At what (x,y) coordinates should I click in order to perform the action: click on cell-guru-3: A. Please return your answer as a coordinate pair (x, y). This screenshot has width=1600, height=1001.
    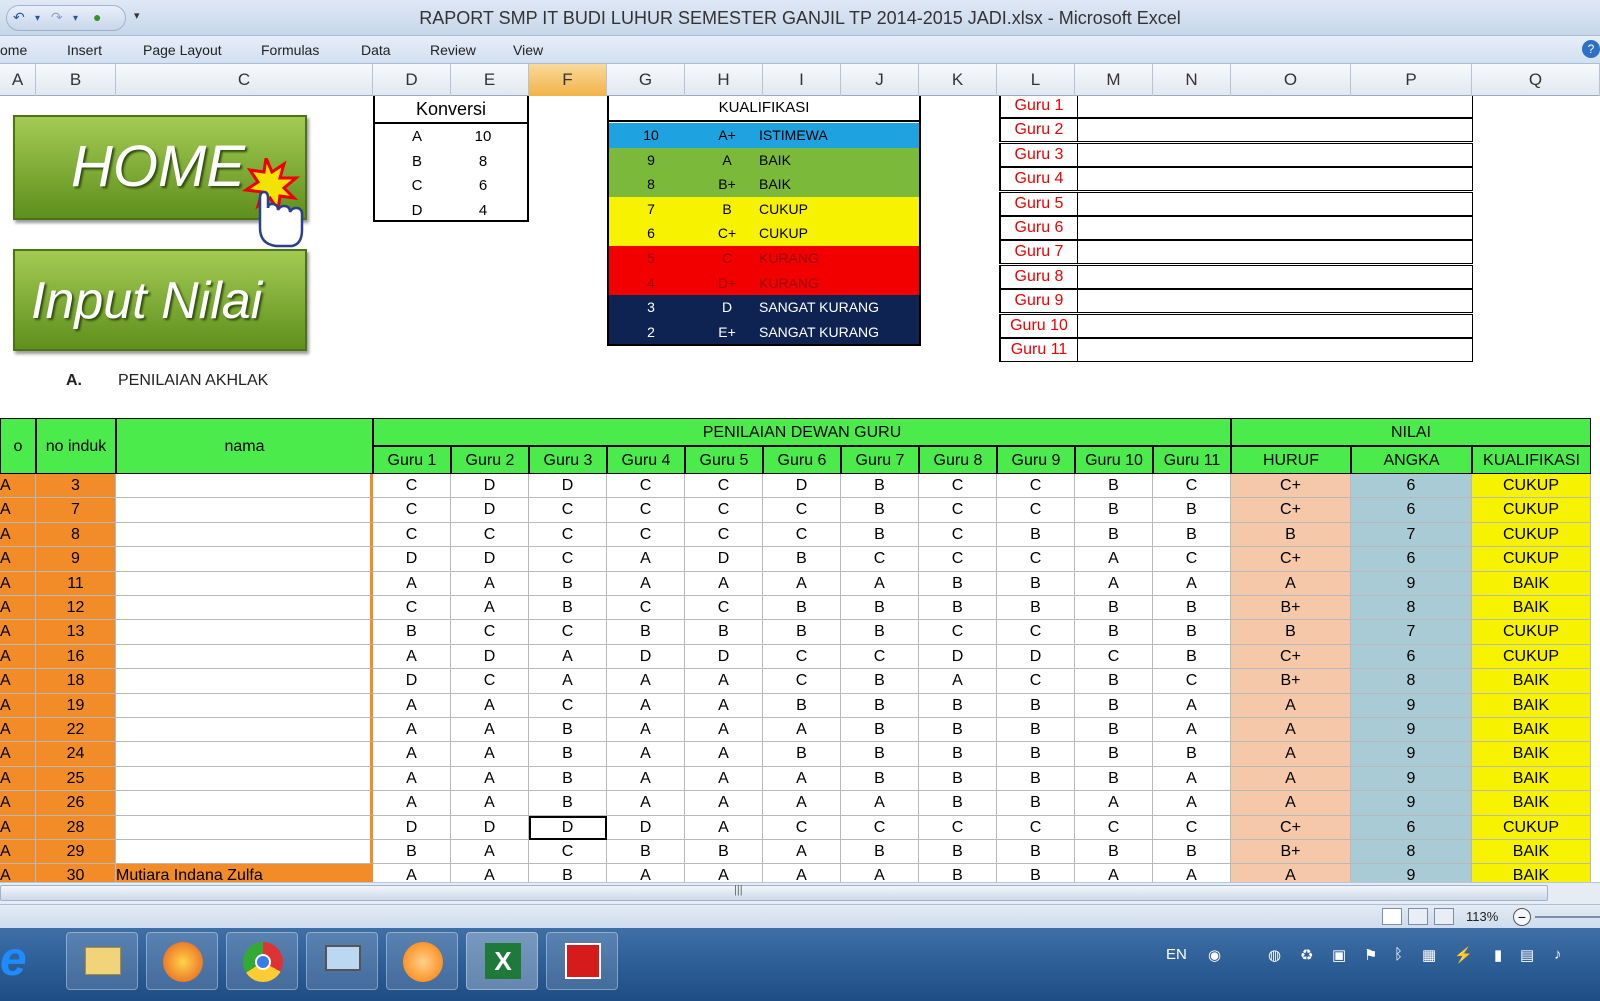
    Looking at the image, I should click on (568, 657).